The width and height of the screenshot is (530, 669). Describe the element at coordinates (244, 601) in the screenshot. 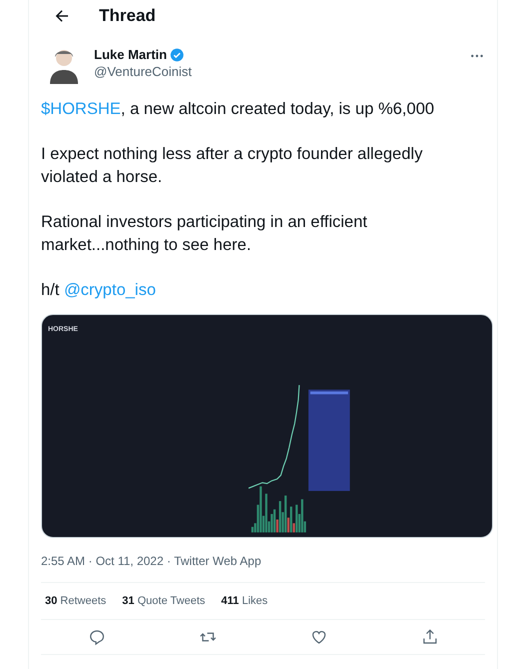

I see `engagement-stat: 411 Likes` at that location.